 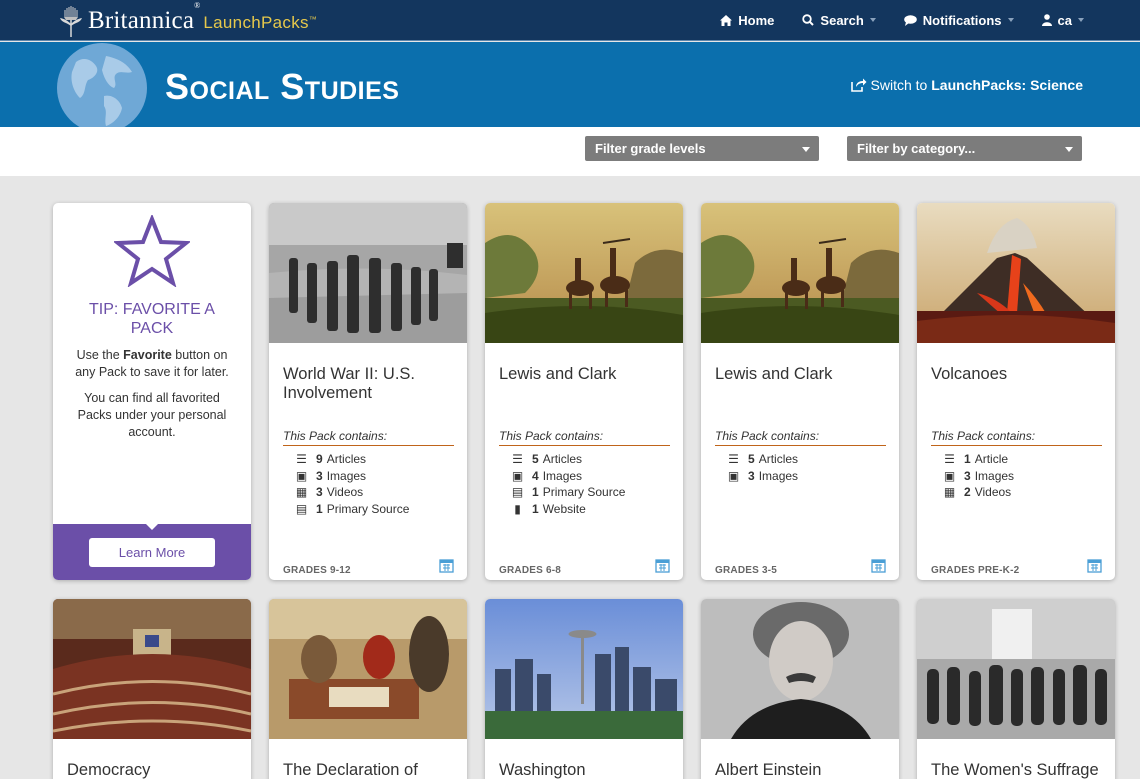 What do you see at coordinates (547, 475) in the screenshot?
I see `list-item: ▣ 4 Images` at bounding box center [547, 475].